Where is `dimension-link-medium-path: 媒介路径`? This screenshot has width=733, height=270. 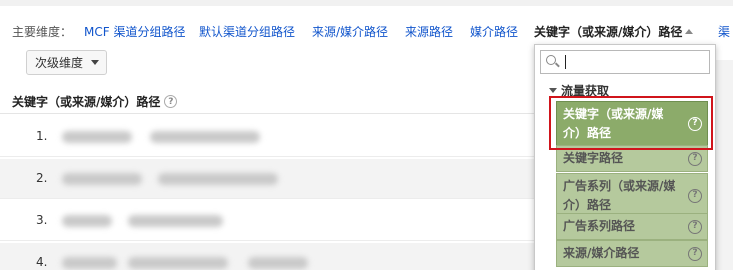 dimension-link-medium-path: 媒介路径 is located at coordinates (494, 31).